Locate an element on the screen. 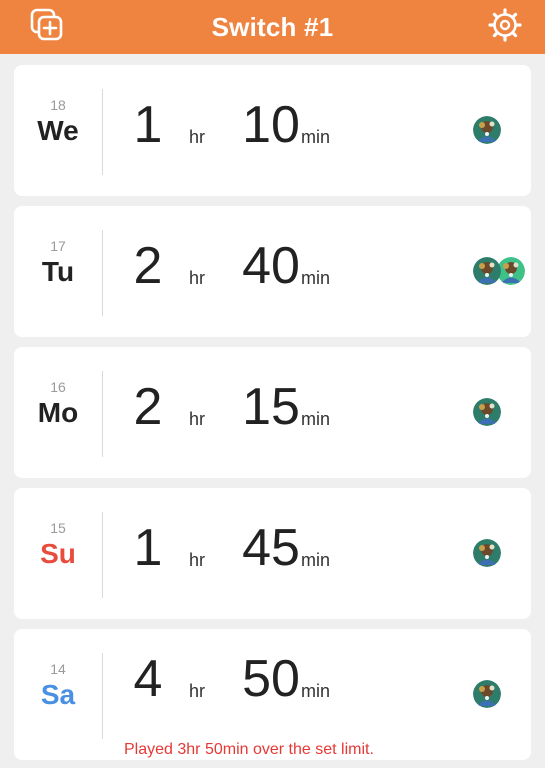  gear-icon is located at coordinates (505, 25).